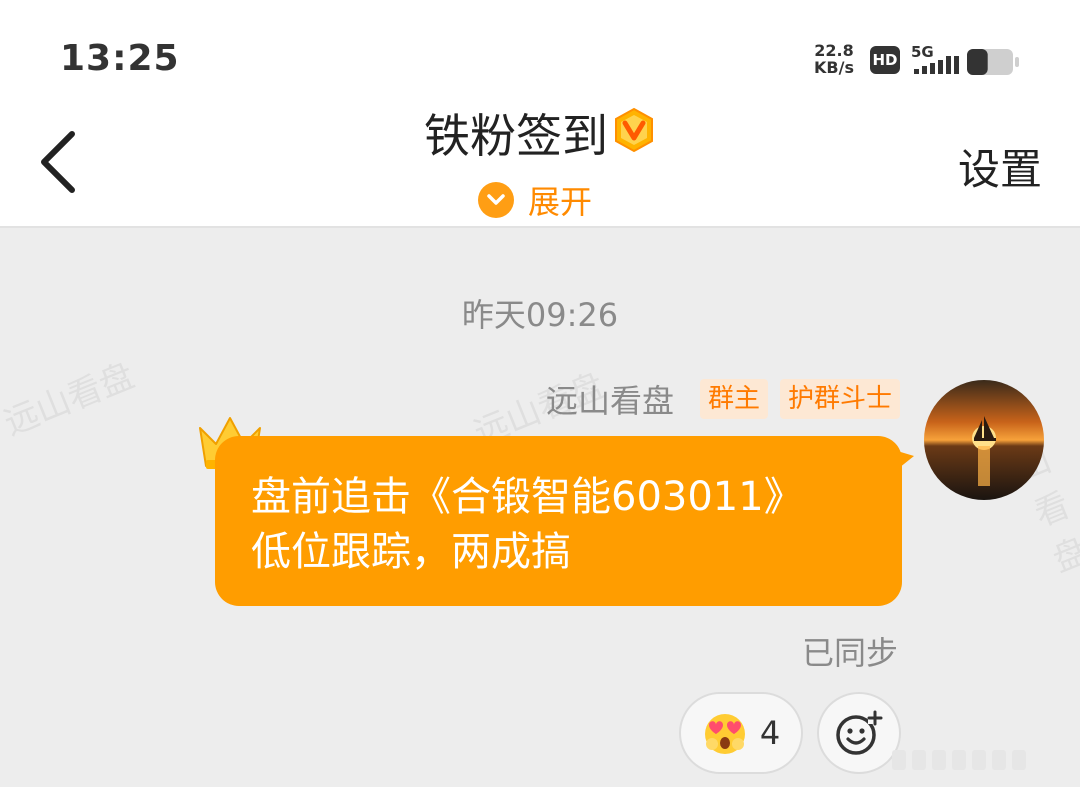  What do you see at coordinates (984, 440) in the screenshot?
I see `avatar` at bounding box center [984, 440].